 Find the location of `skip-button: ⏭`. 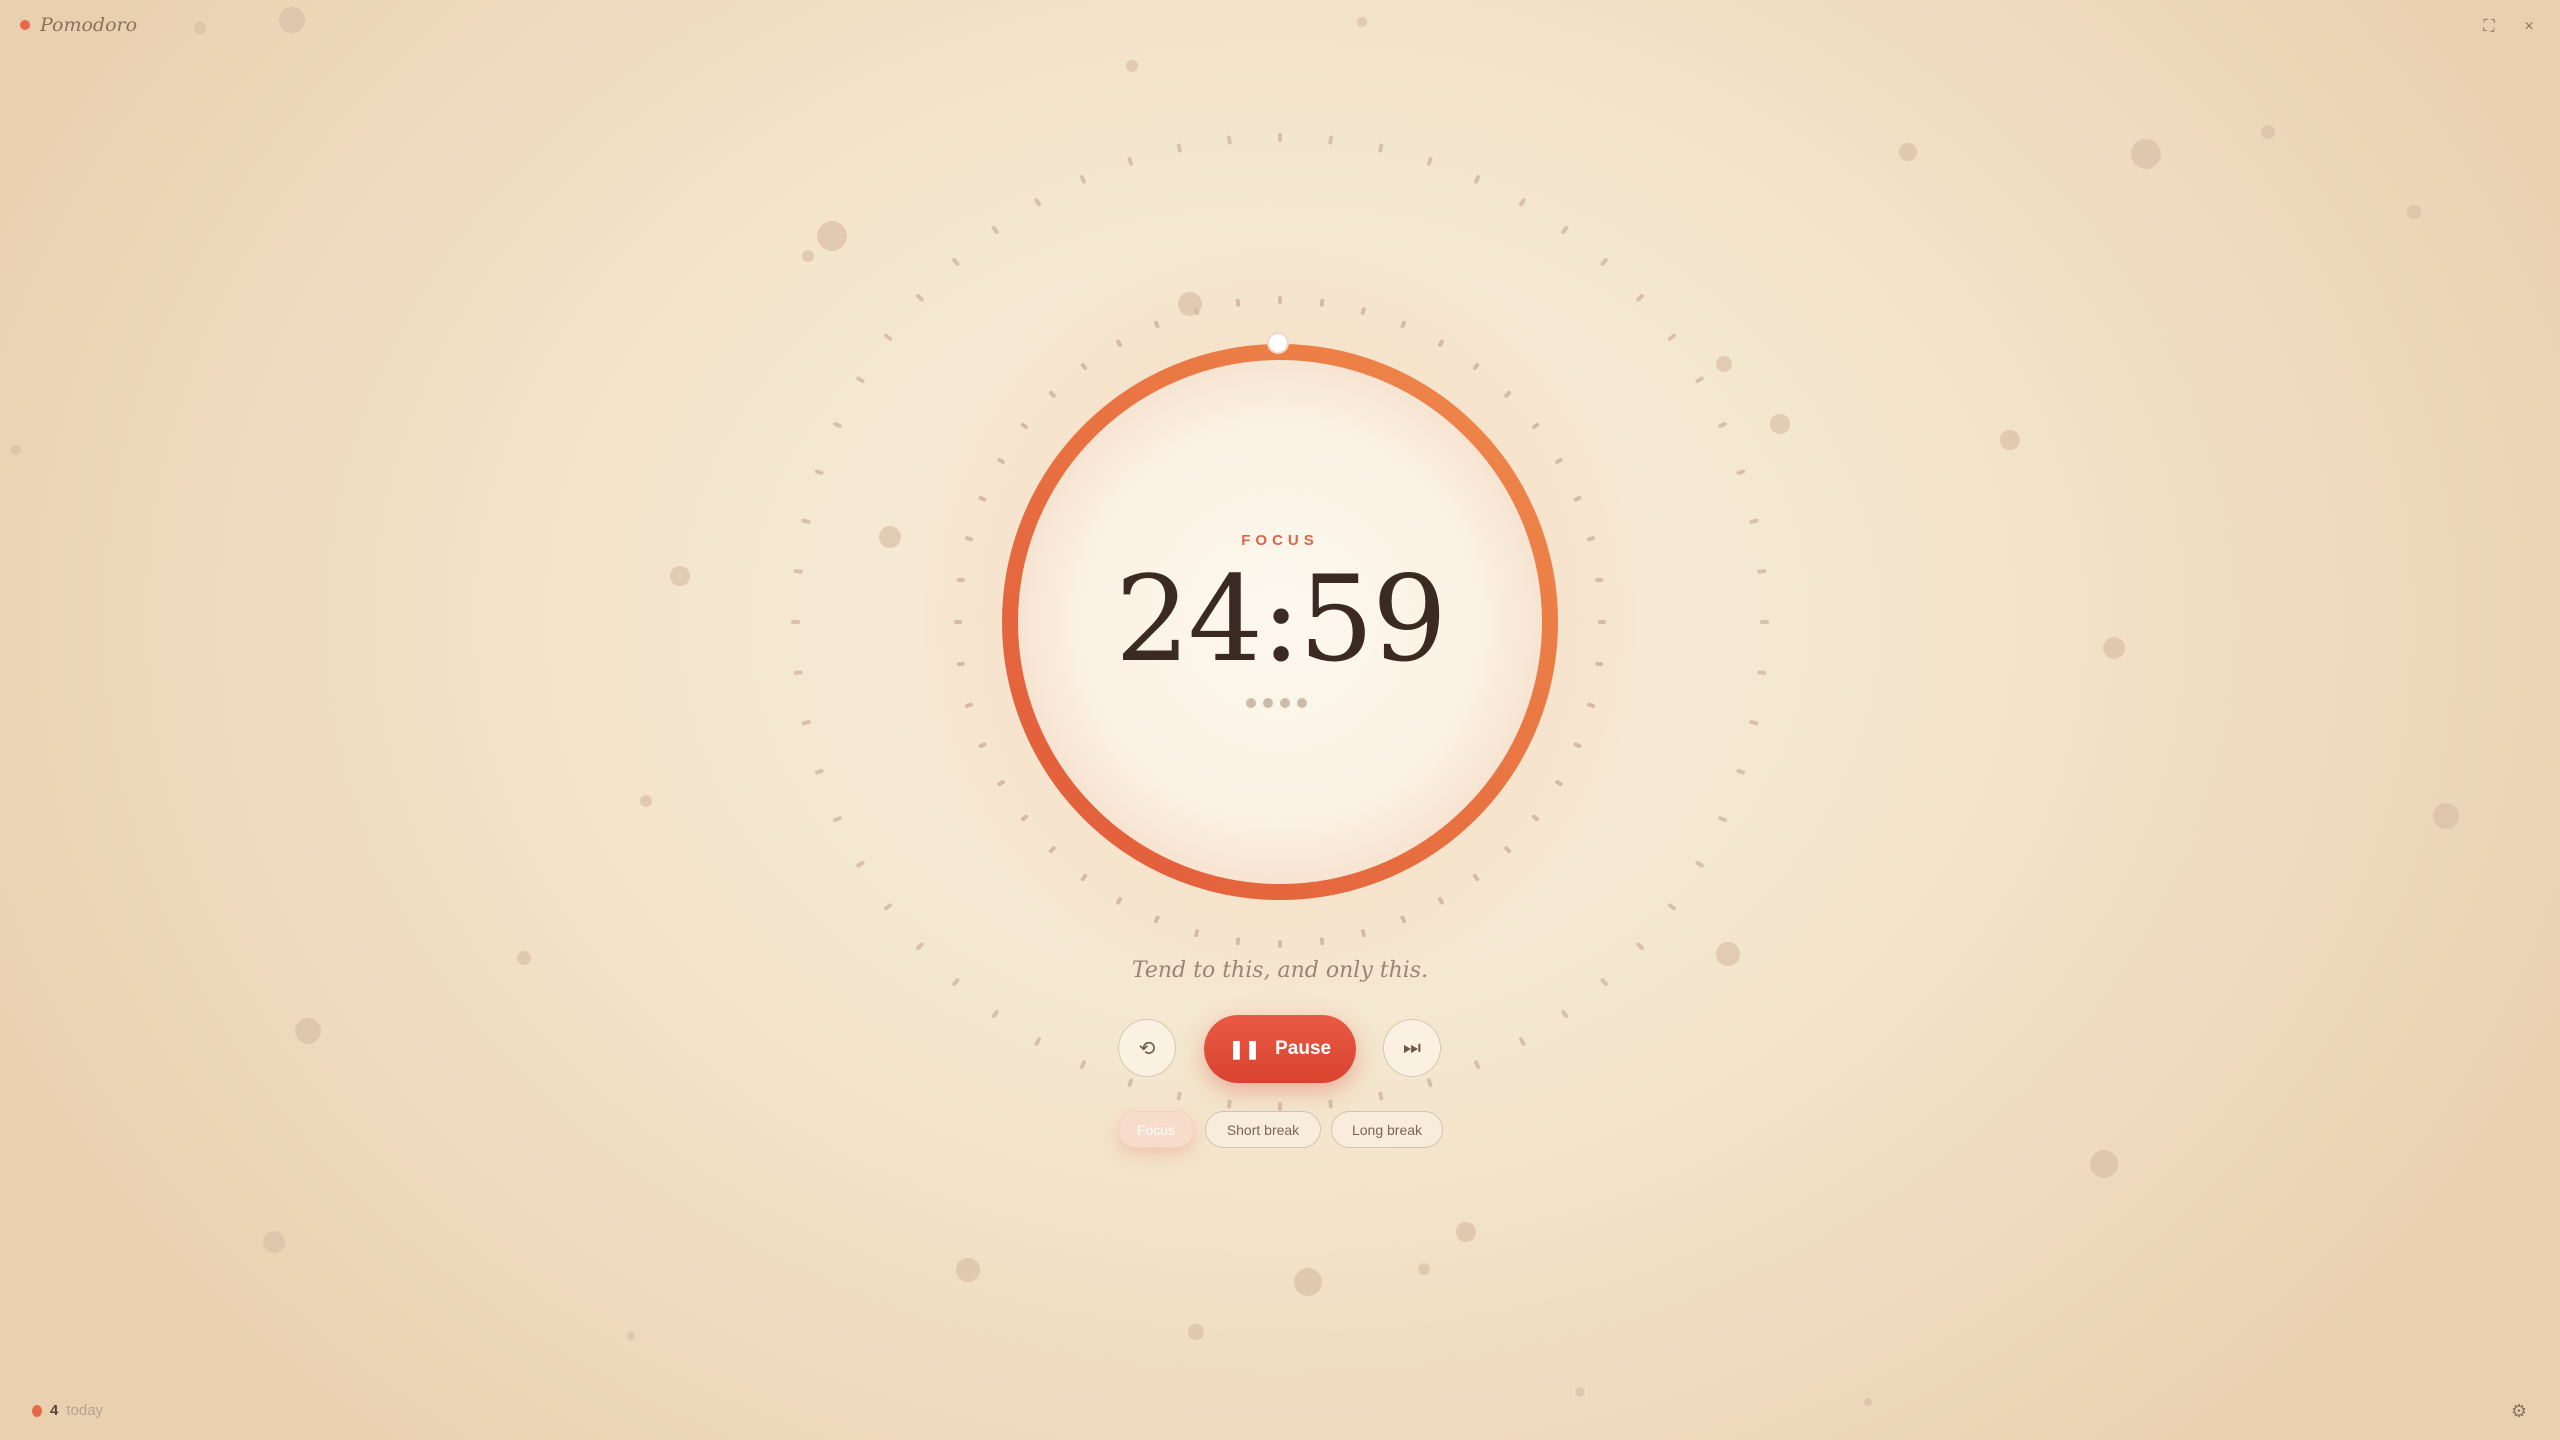

skip-button: ⏭ is located at coordinates (1412, 1048).